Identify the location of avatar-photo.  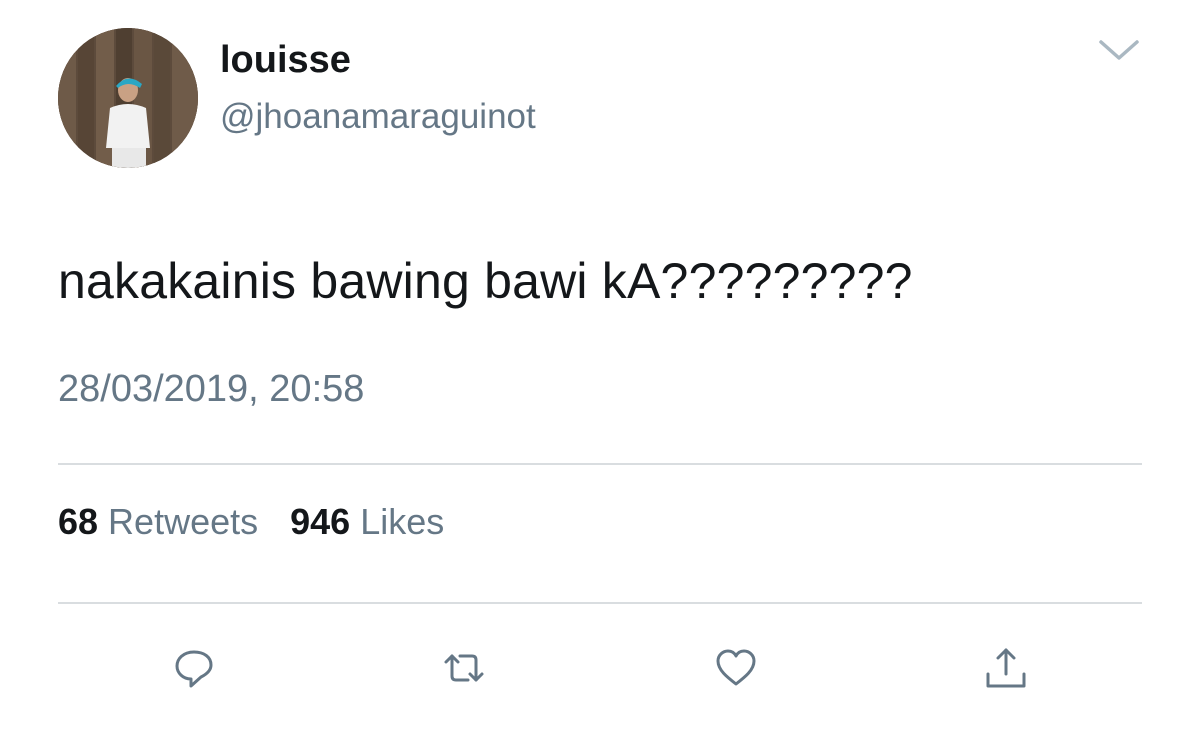
(128, 98).